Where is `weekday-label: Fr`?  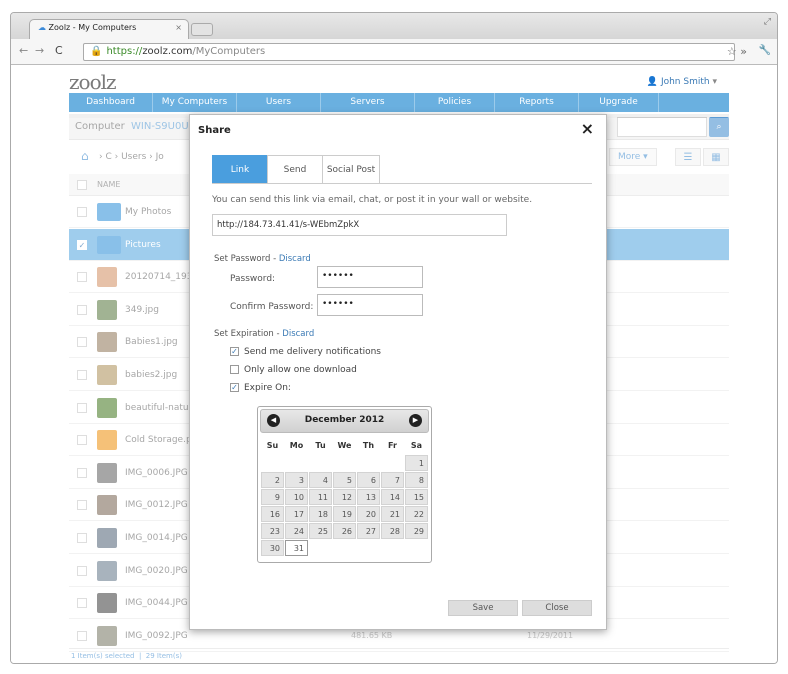
weekday-label: Fr is located at coordinates (392, 445).